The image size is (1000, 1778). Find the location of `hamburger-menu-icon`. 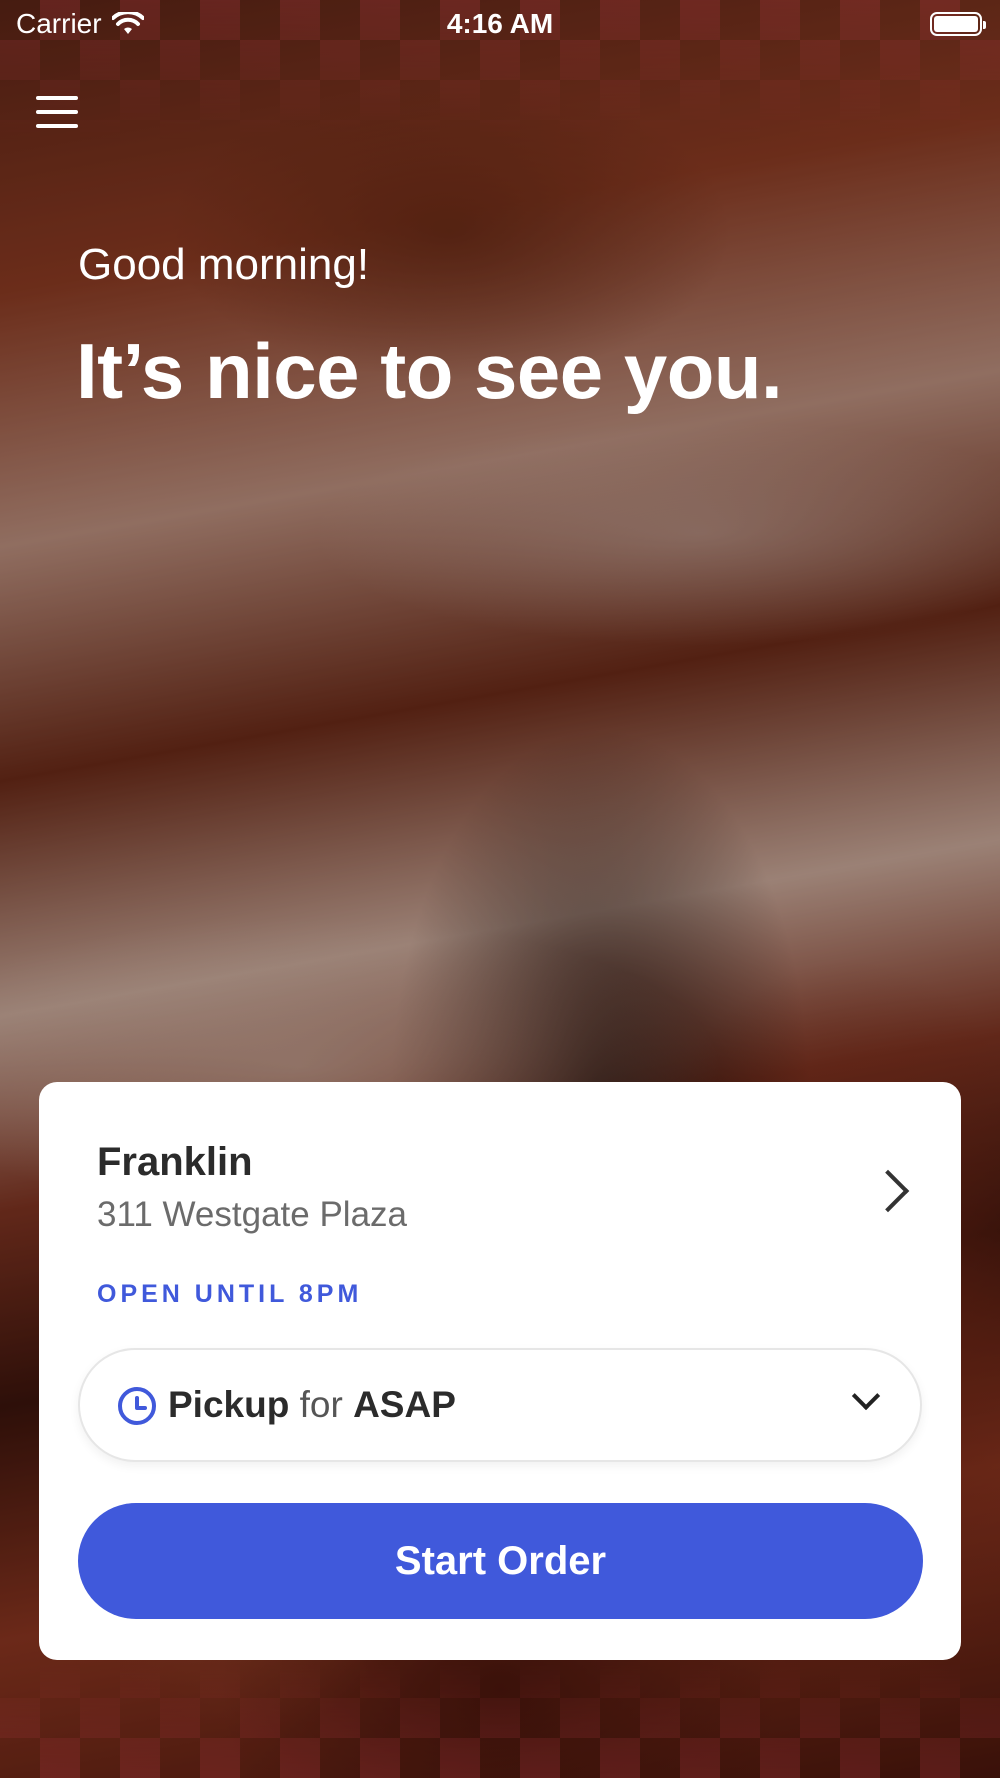

hamburger-menu-icon is located at coordinates (57, 112).